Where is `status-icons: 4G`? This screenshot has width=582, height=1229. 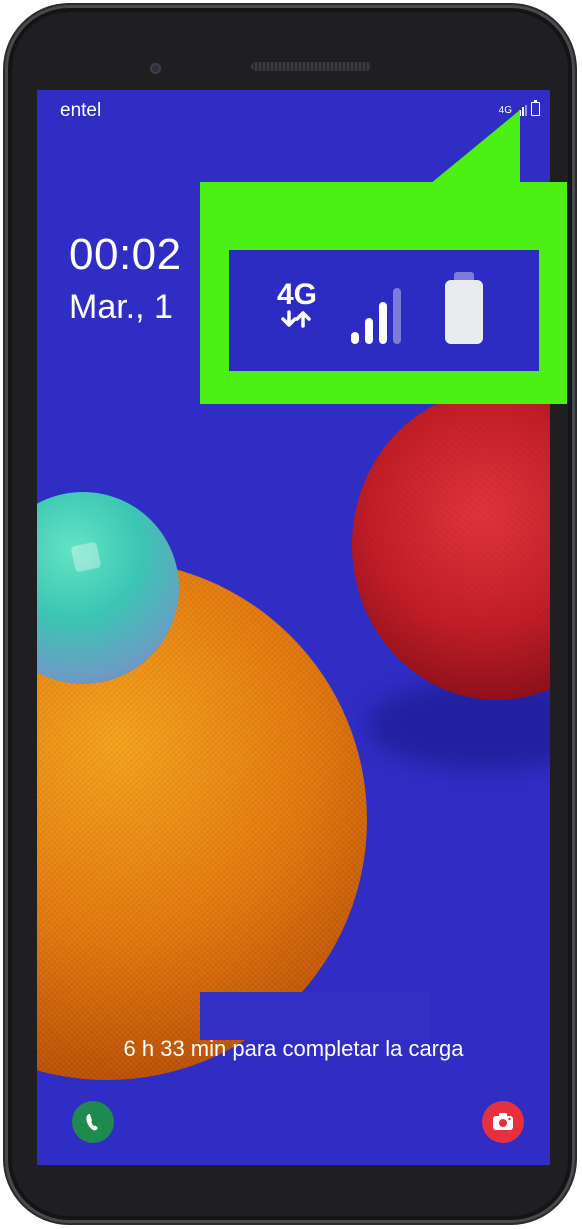
status-icons: 4G is located at coordinates (519, 108).